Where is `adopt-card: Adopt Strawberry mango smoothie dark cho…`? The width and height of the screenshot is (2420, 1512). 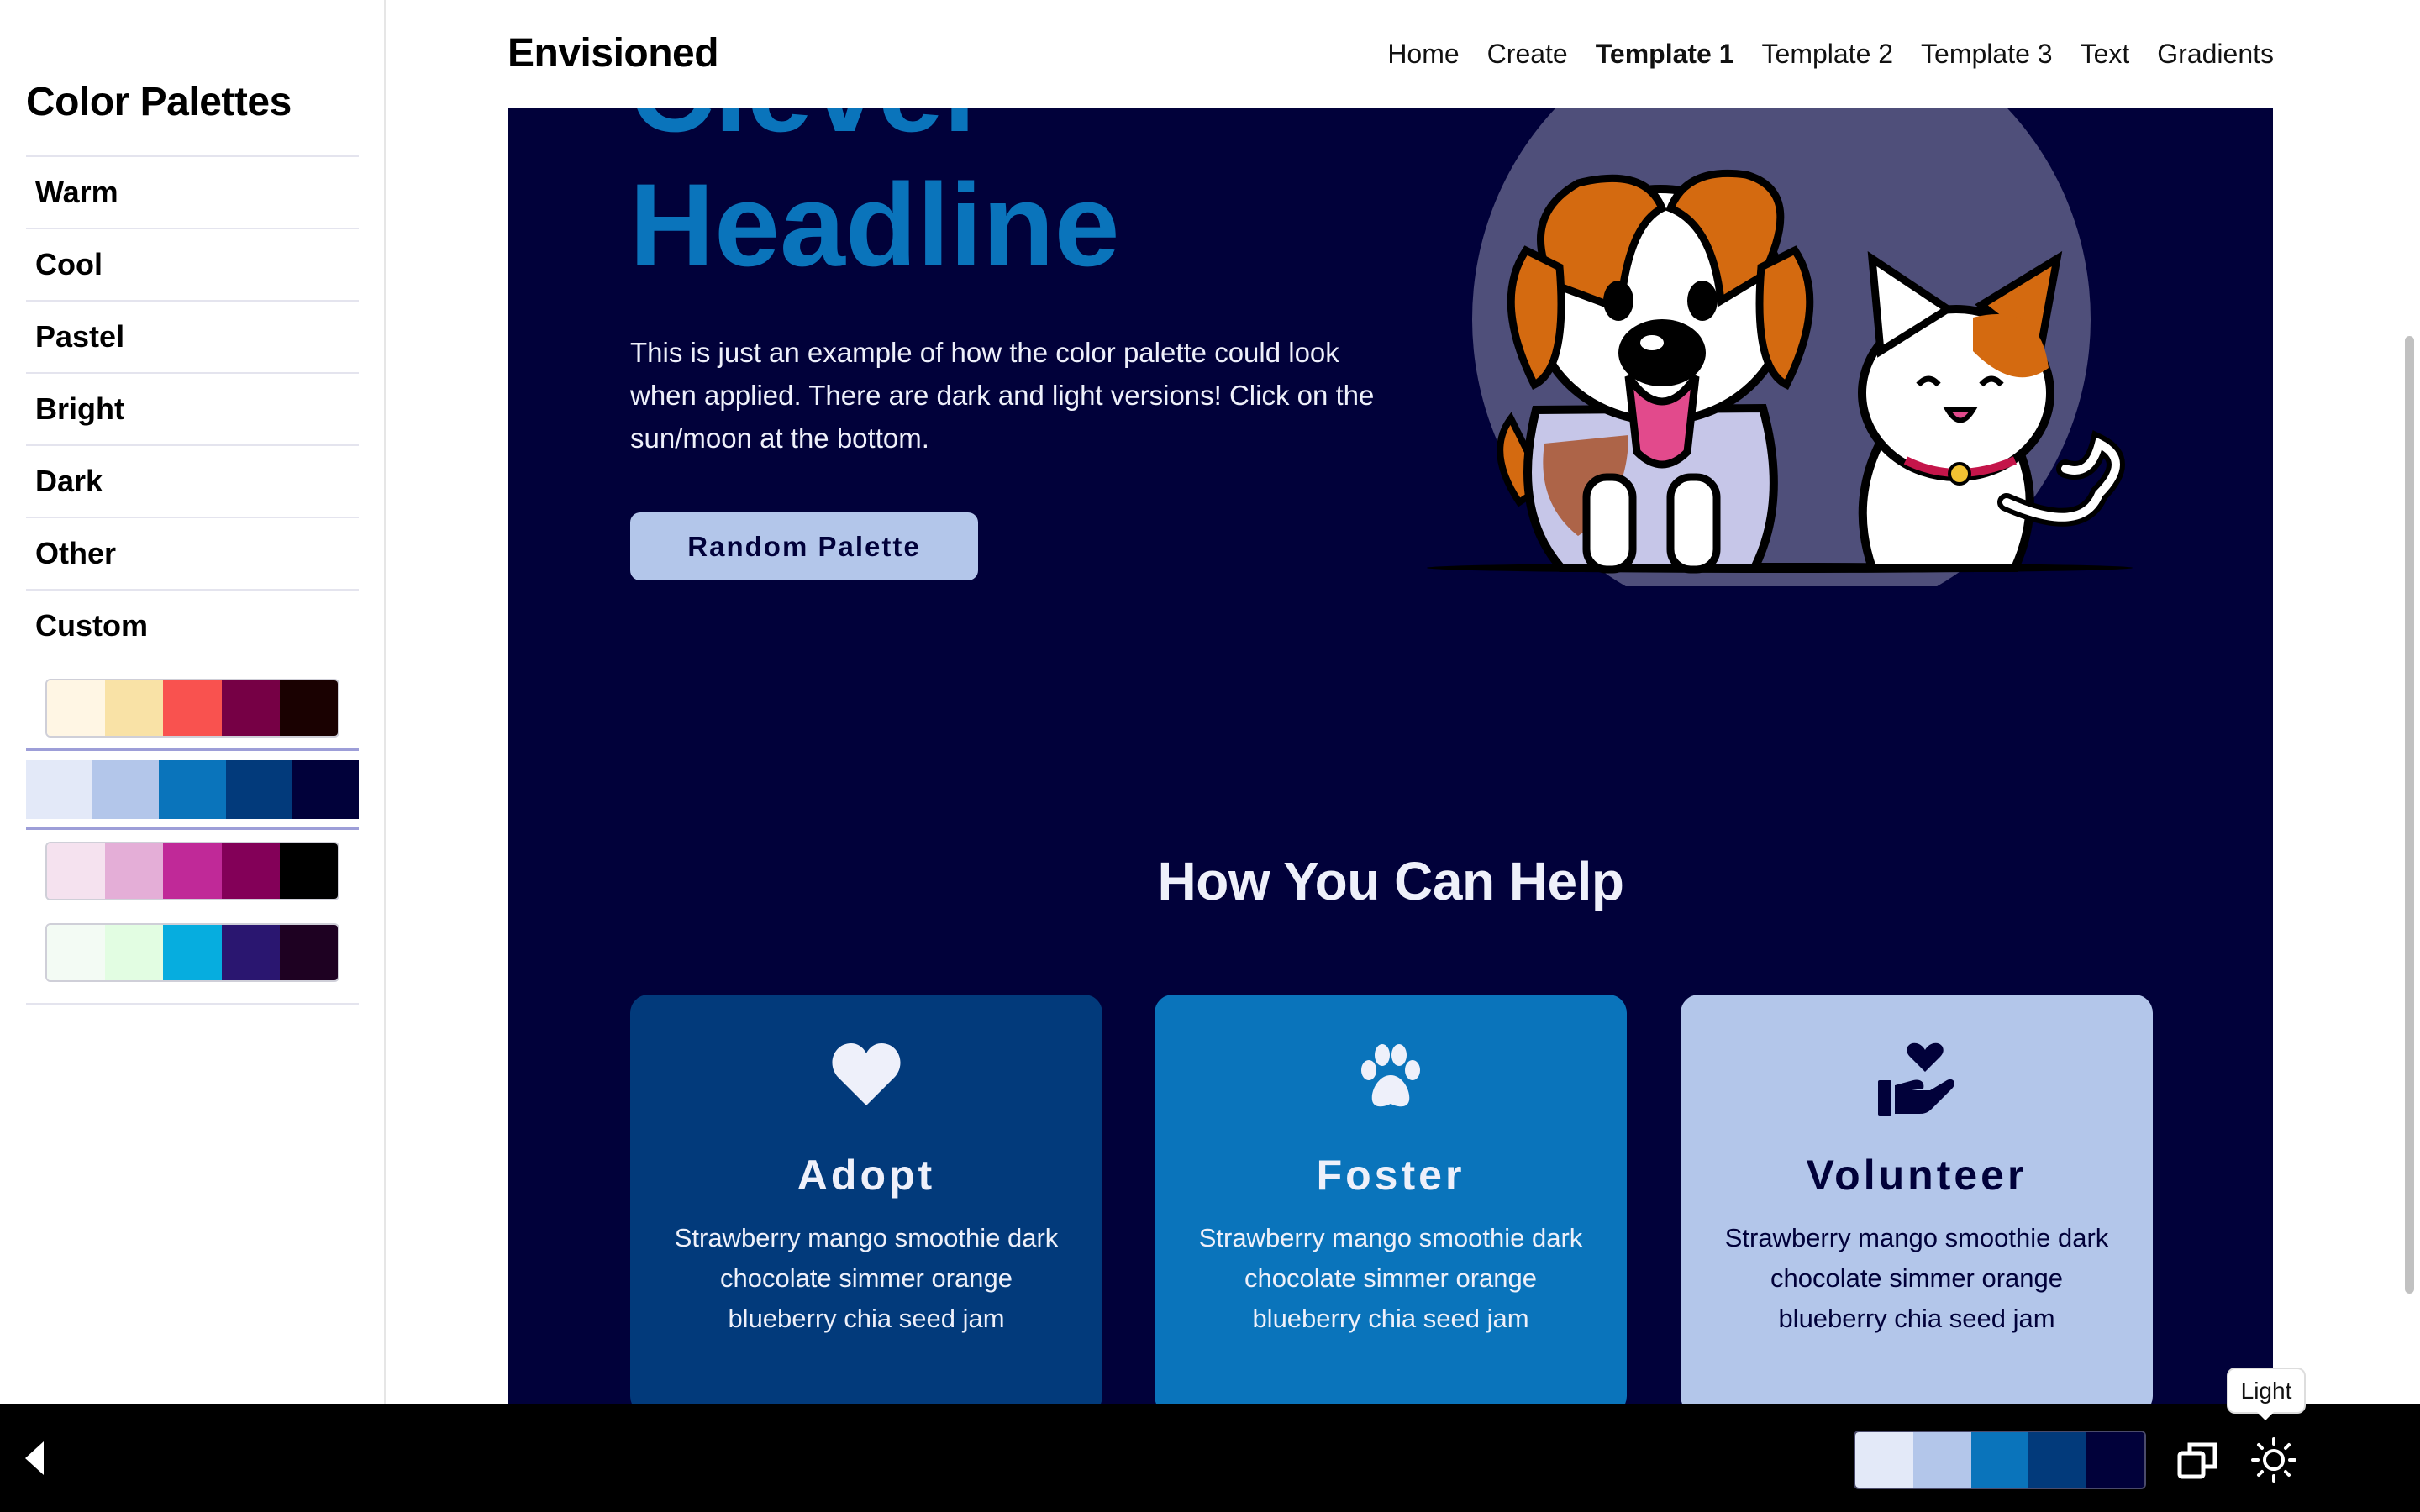
adopt-card: Adopt Strawberry mango smoothie dark cho… is located at coordinates (866, 1199).